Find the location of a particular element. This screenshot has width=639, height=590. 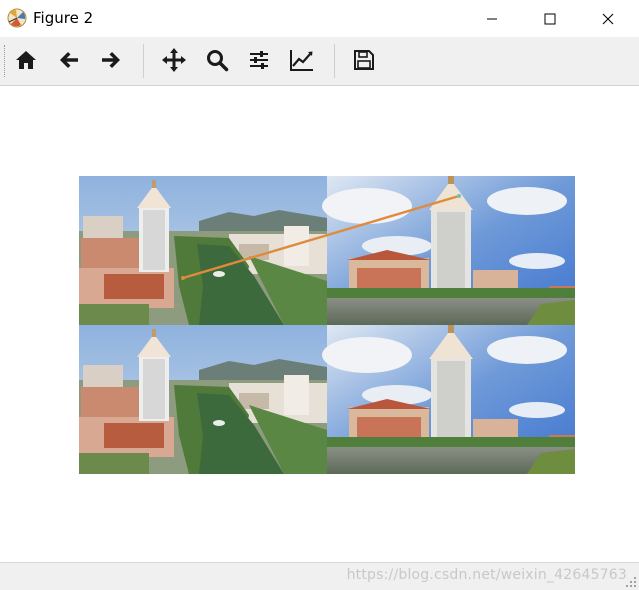

minimize-button is located at coordinates (492, 18).